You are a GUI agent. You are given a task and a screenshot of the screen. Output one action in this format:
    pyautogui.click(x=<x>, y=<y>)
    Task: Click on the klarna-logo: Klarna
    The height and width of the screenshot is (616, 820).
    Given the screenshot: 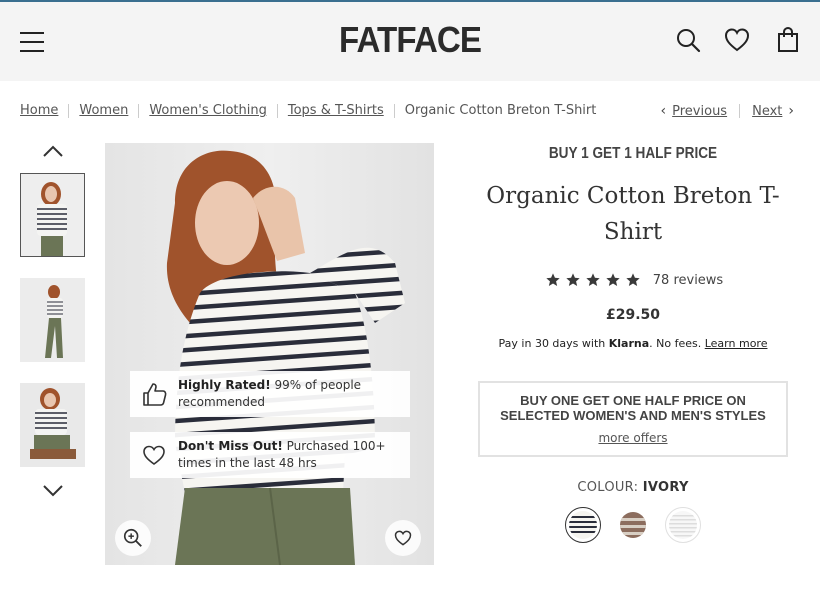 What is the action you would take?
    pyautogui.click(x=629, y=343)
    